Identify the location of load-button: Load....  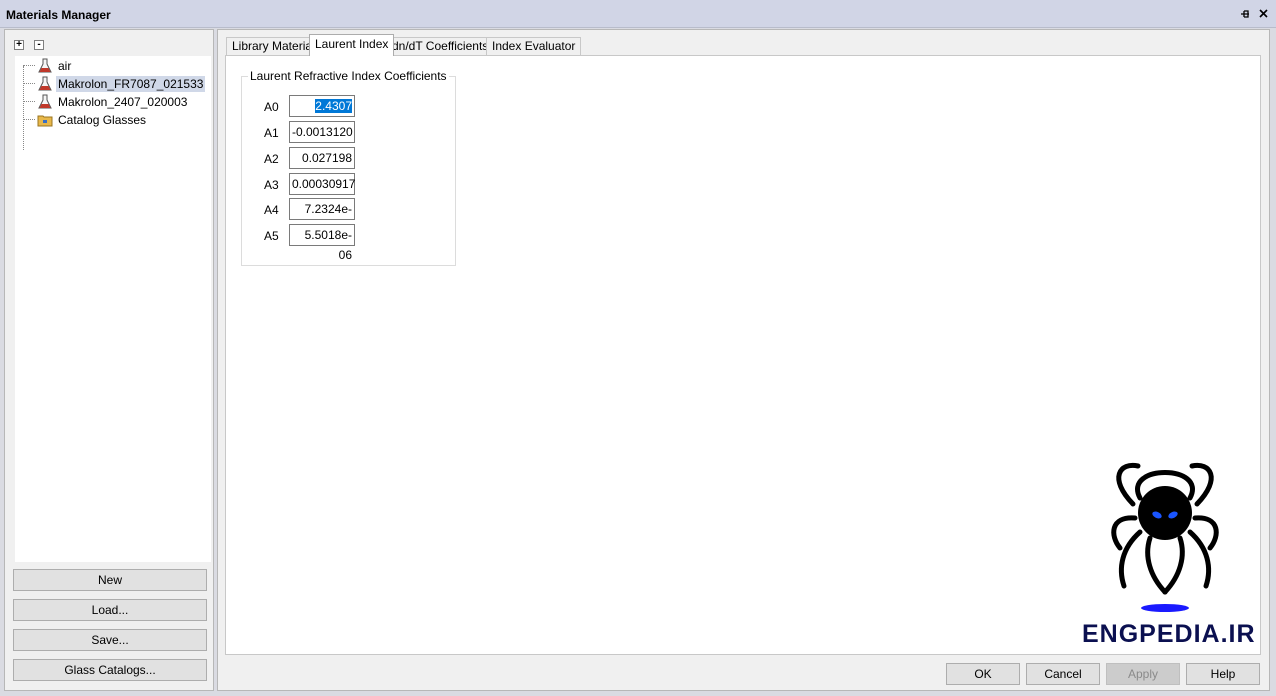
(110, 610).